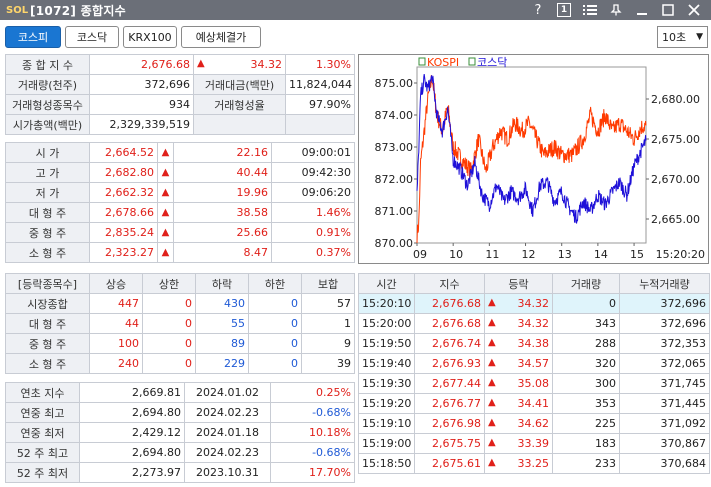 Image resolution: width=711 pixels, height=487 pixels. What do you see at coordinates (42, 432) in the screenshot?
I see `yearly-label: 연중 최저` at bounding box center [42, 432].